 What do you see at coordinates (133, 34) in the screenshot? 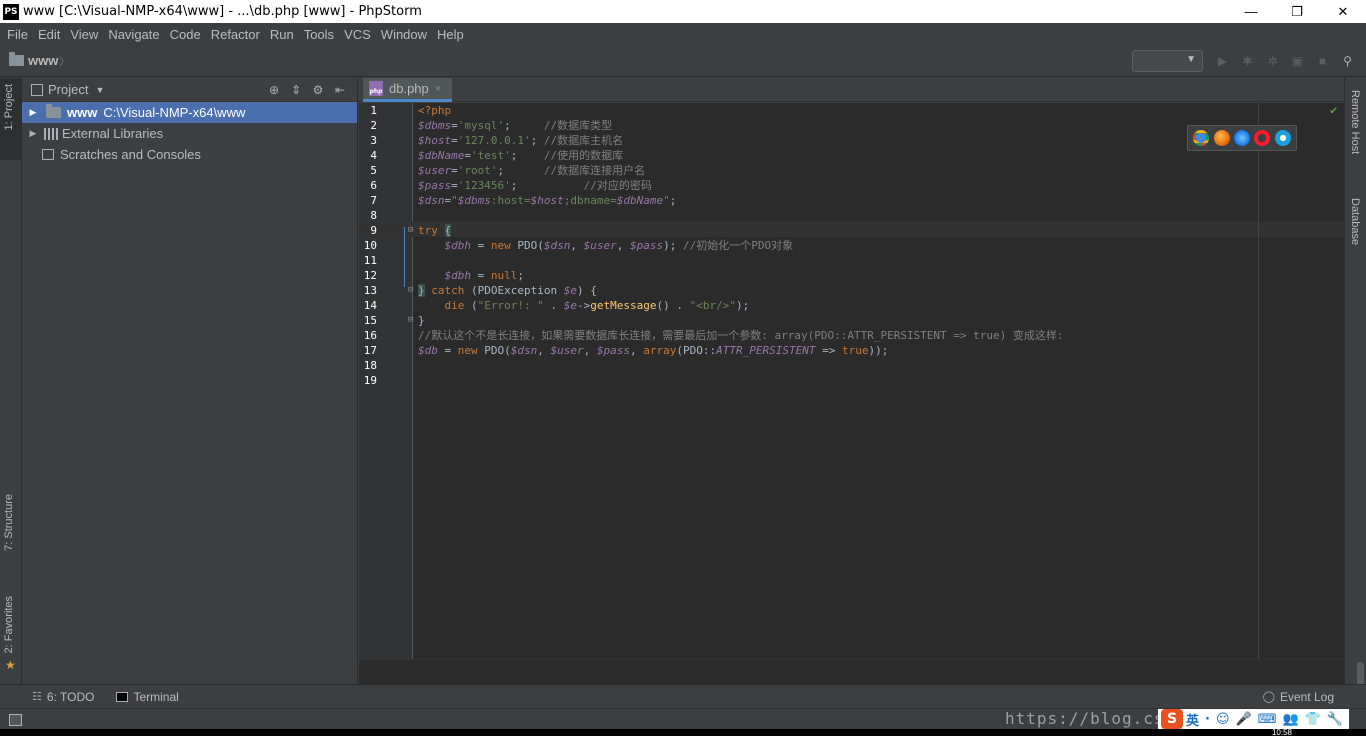
I see `menu-navigate: Navigate` at bounding box center [133, 34].